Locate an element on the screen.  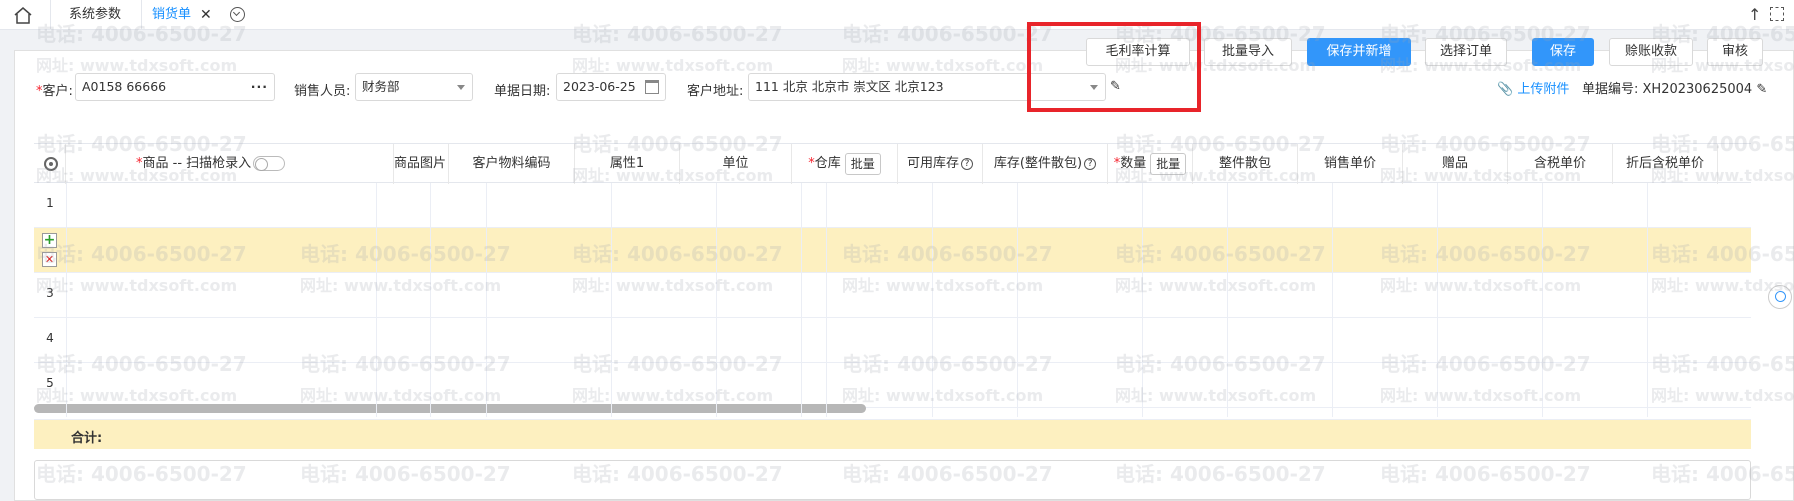
header-qty: *数量 批量 is located at coordinates (1150, 164).